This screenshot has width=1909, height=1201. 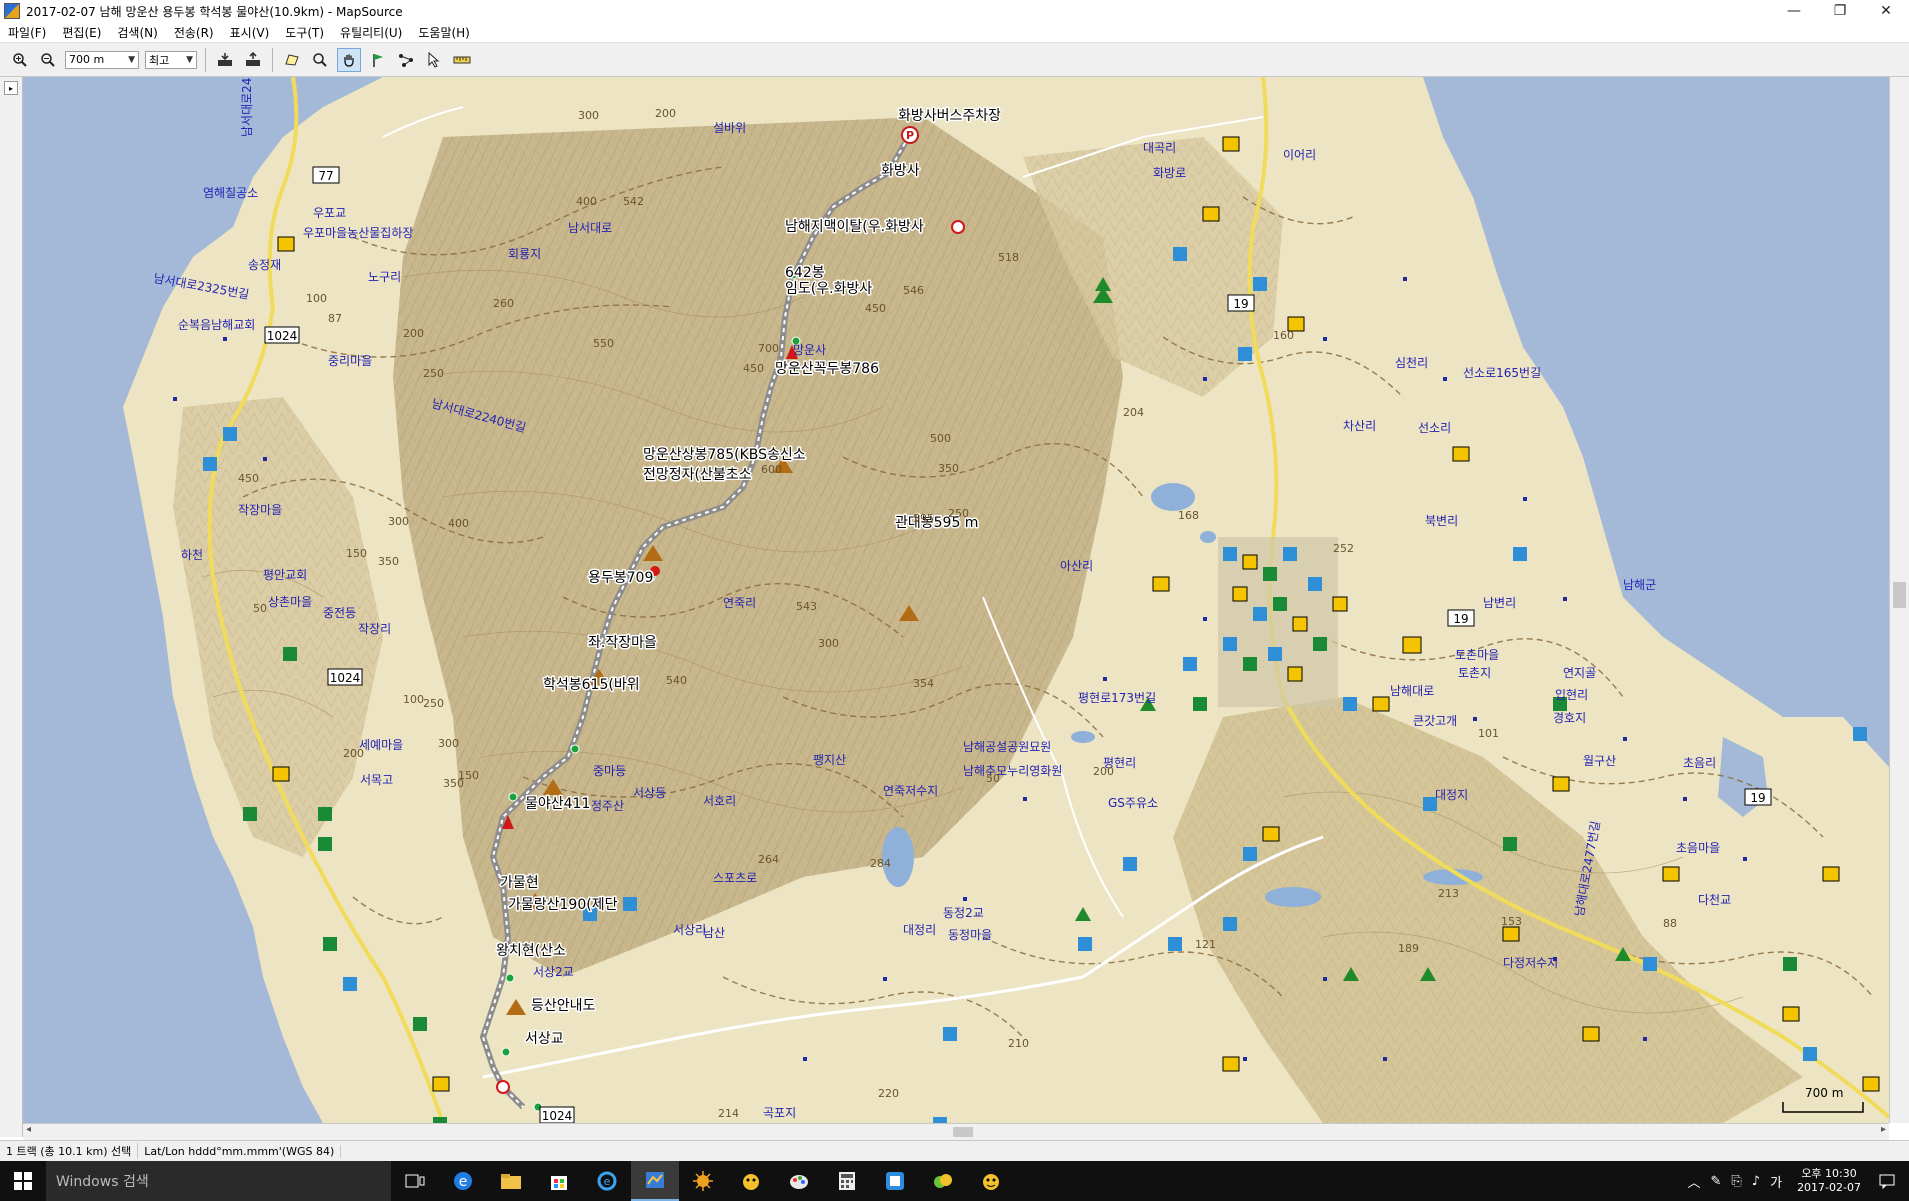 I want to click on place-label: 서상리, so click(x=689, y=930).